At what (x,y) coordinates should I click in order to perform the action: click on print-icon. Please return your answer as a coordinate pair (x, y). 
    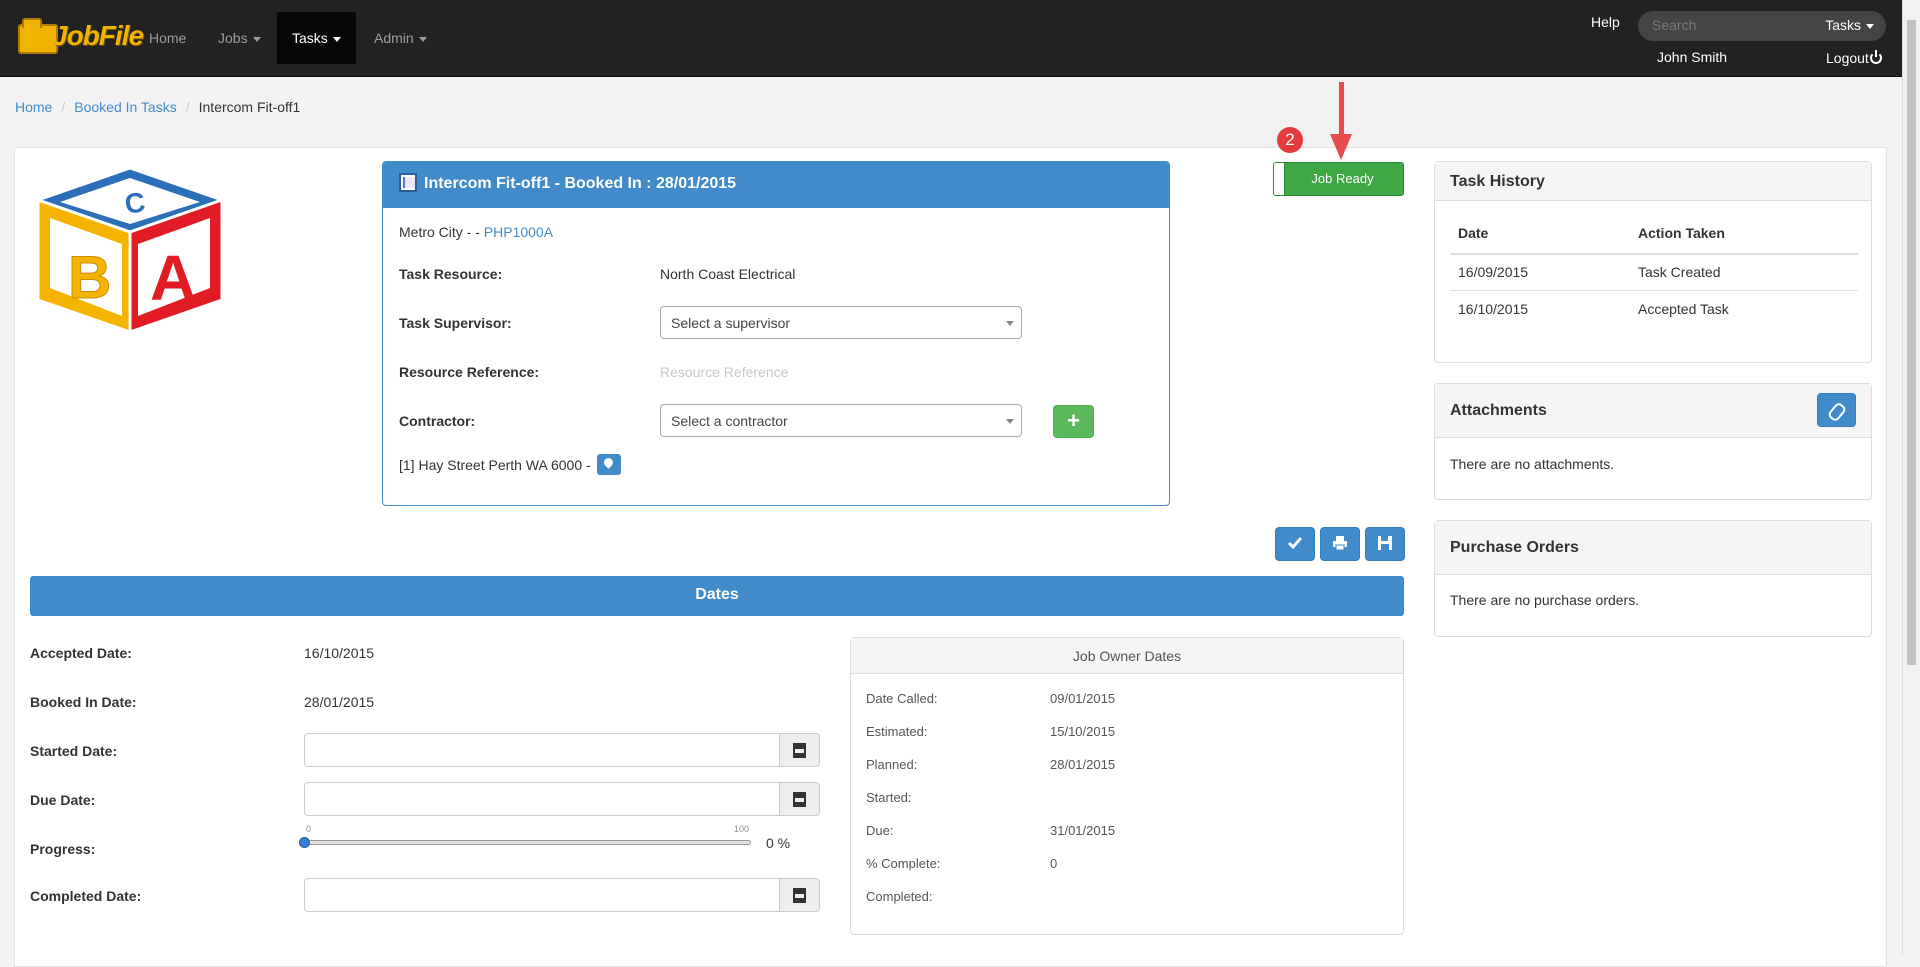
    Looking at the image, I should click on (1340, 543).